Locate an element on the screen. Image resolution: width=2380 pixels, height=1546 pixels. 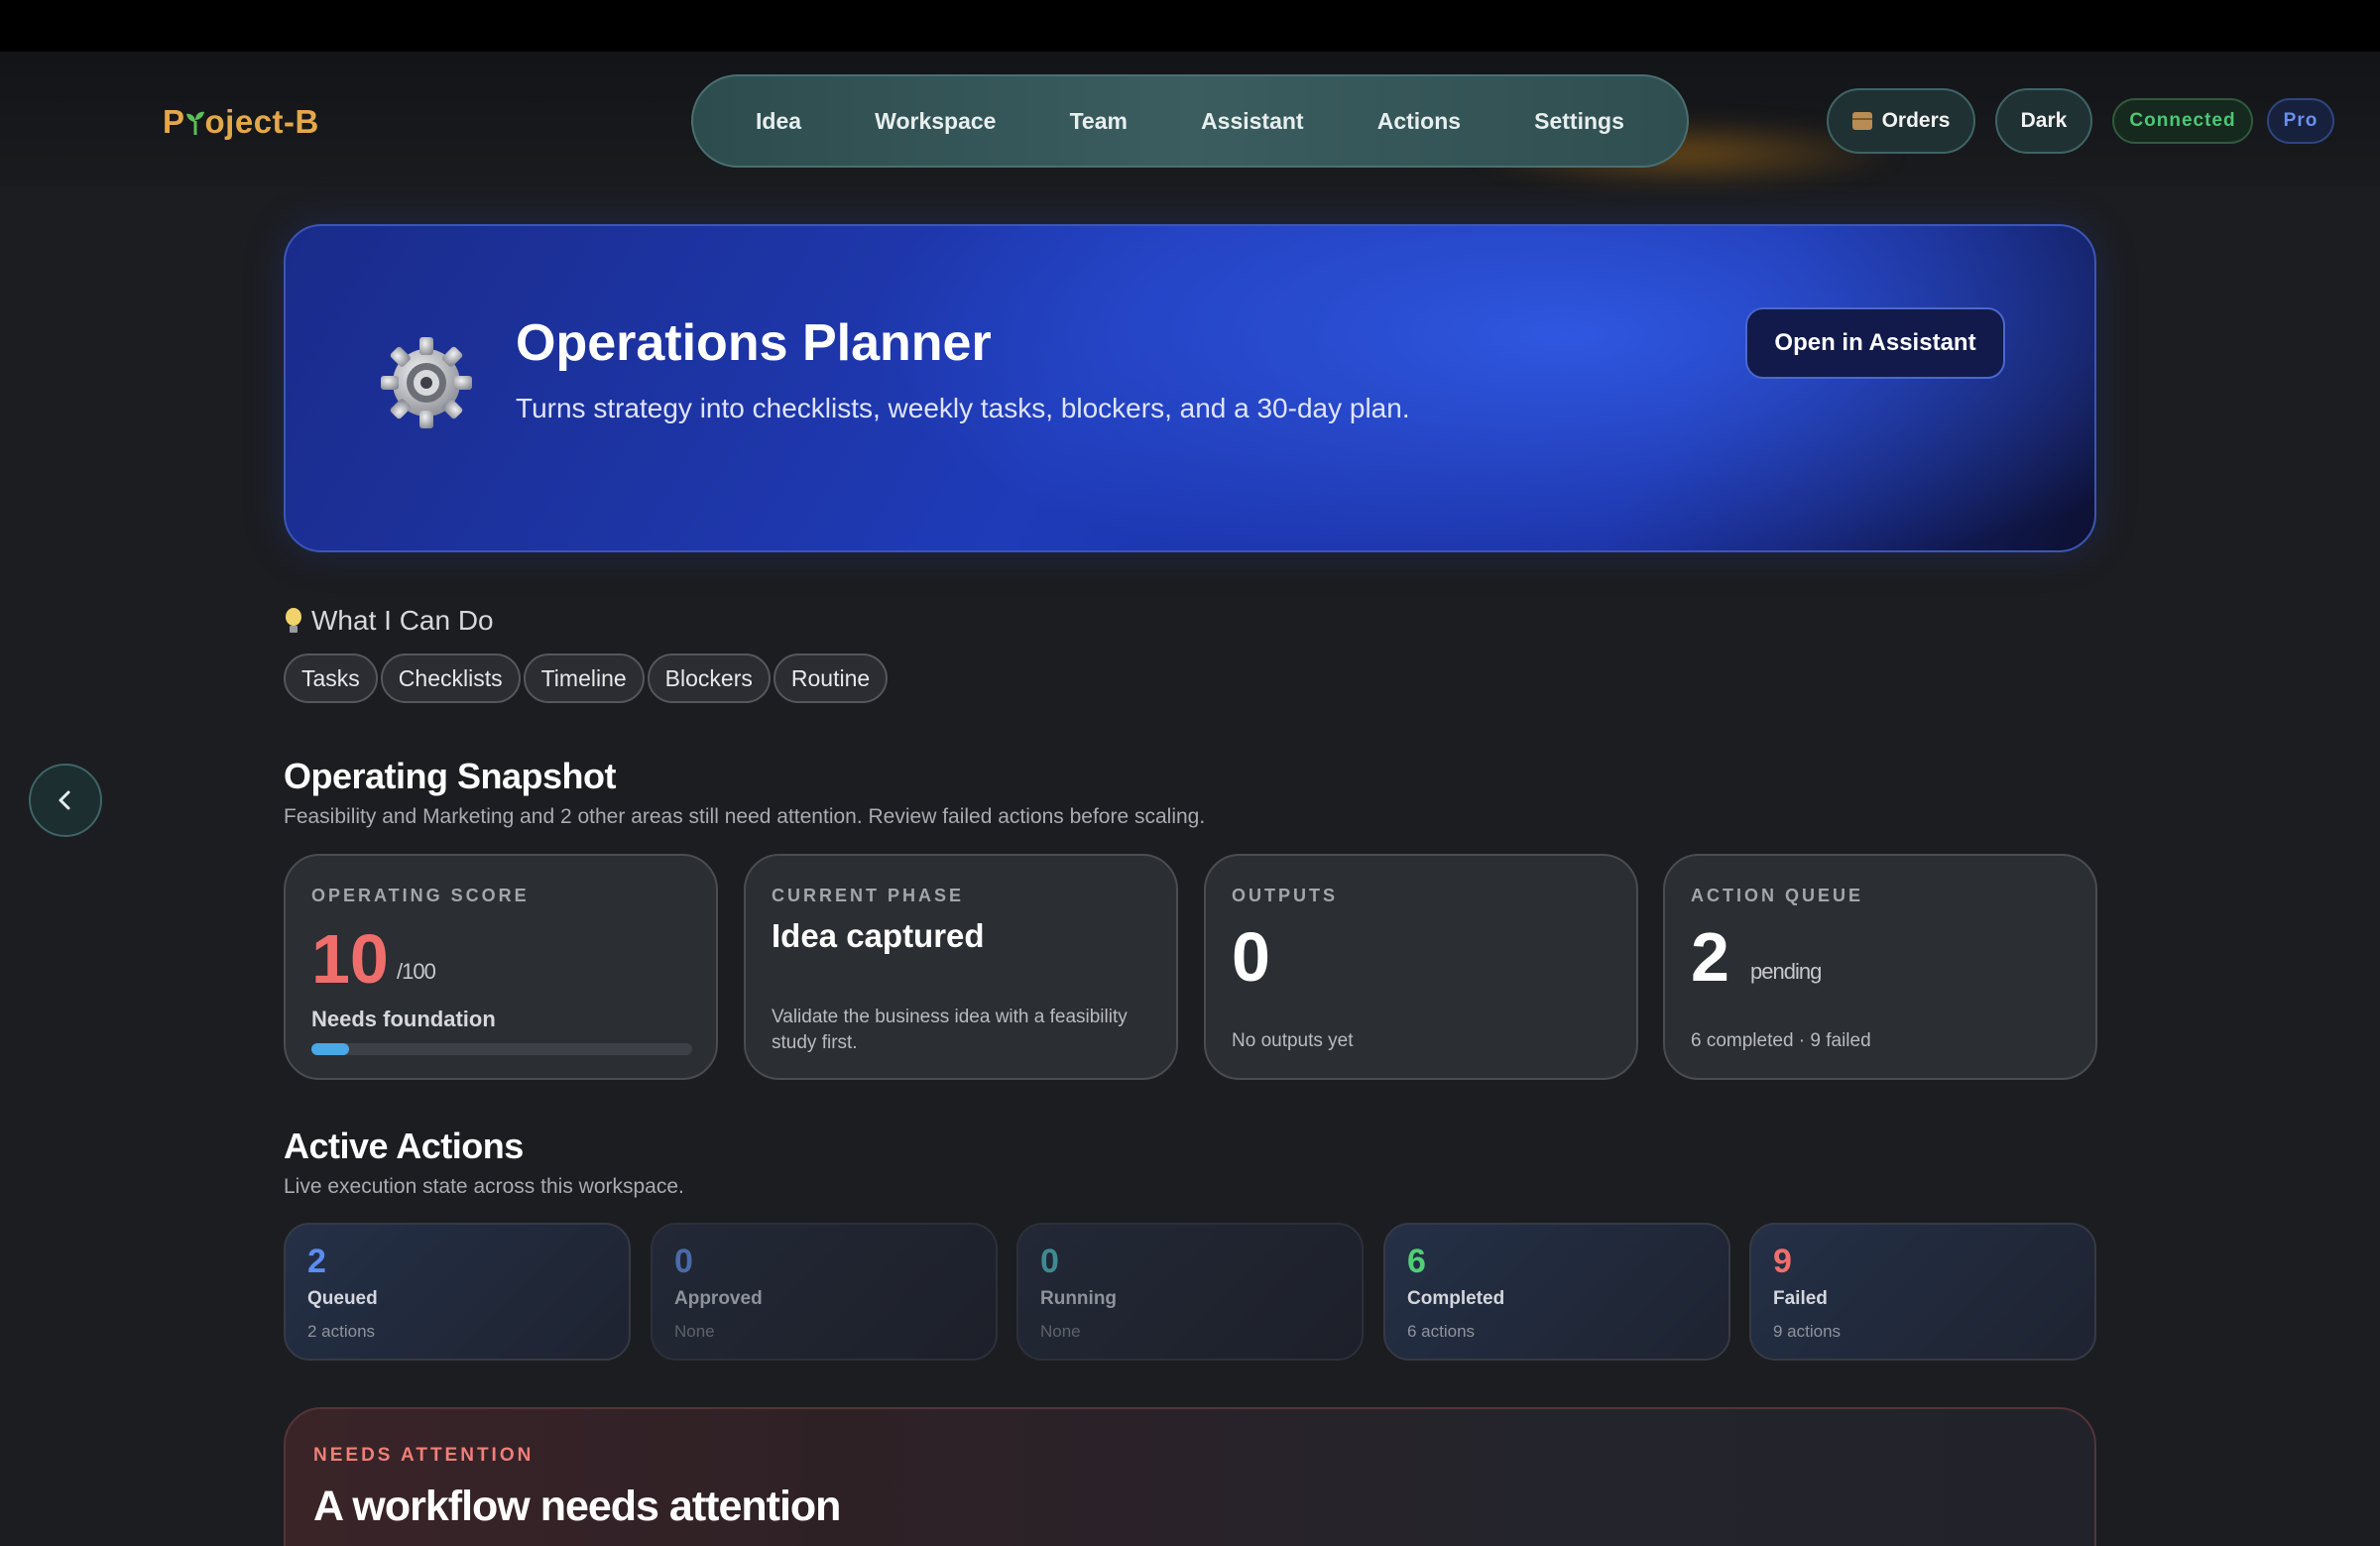
stat-label: Completed is located at coordinates (1456, 1298).